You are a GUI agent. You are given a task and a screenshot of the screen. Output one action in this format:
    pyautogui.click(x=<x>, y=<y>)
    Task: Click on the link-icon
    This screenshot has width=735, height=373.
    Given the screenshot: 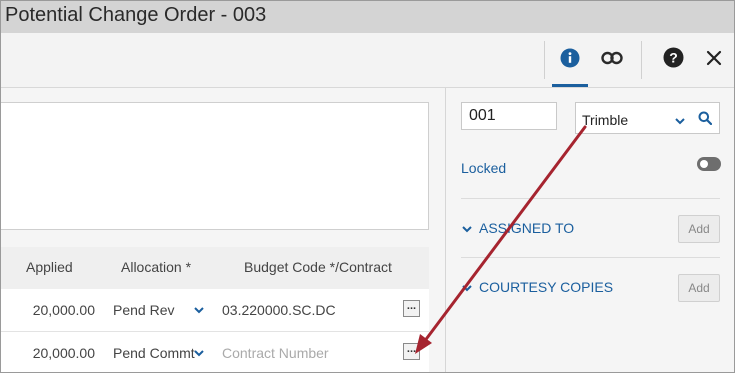 What is the action you would take?
    pyautogui.click(x=612, y=60)
    